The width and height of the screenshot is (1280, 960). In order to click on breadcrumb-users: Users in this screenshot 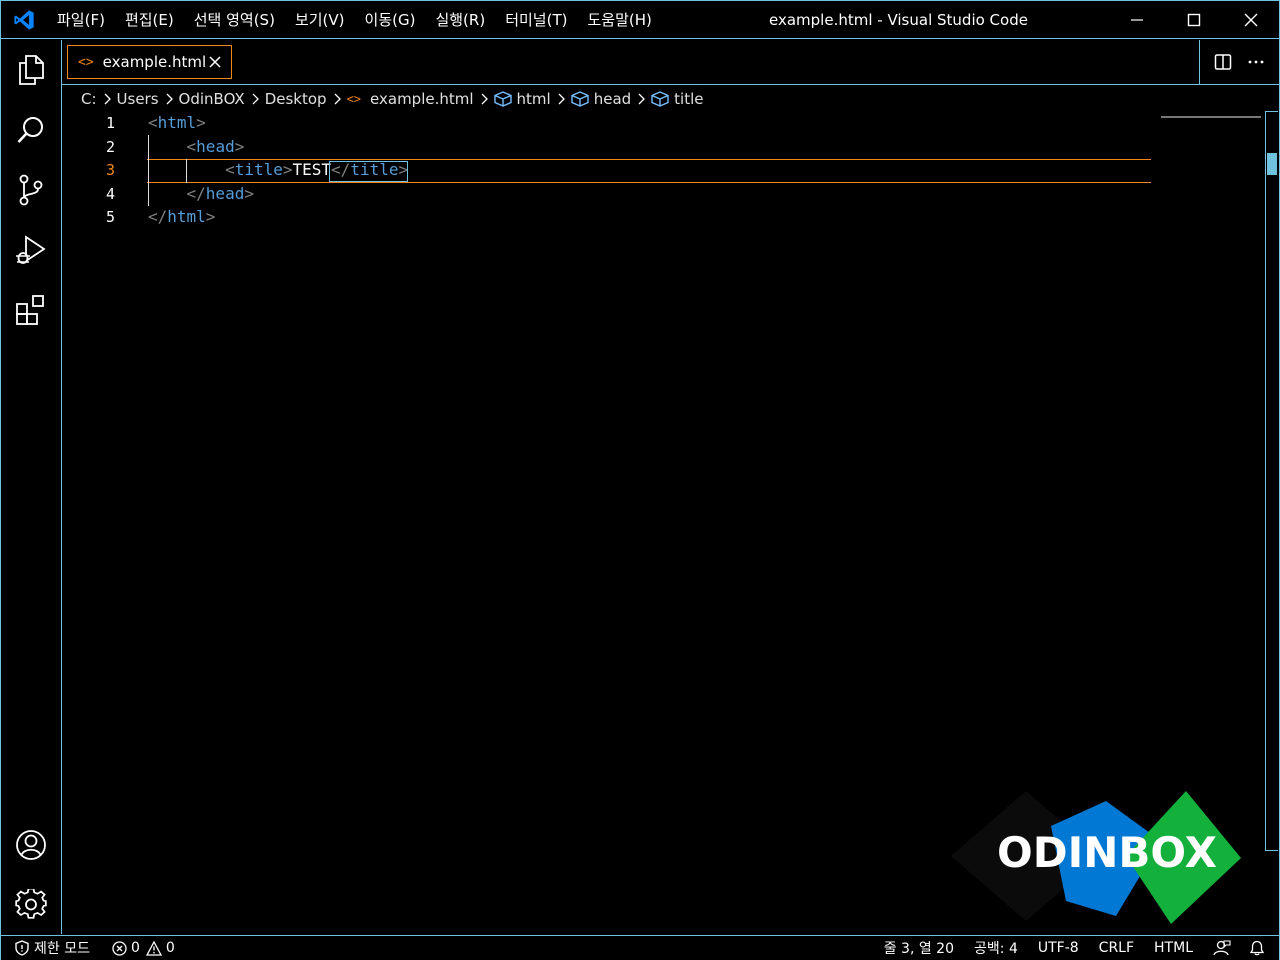, I will do `click(138, 99)`.